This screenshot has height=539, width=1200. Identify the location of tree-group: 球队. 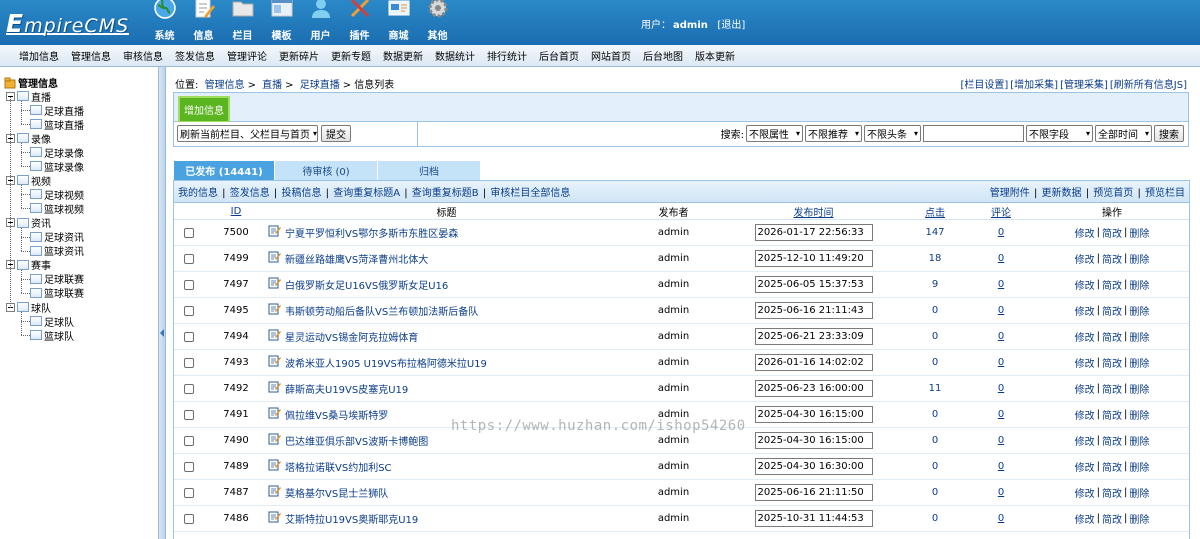
(28, 307).